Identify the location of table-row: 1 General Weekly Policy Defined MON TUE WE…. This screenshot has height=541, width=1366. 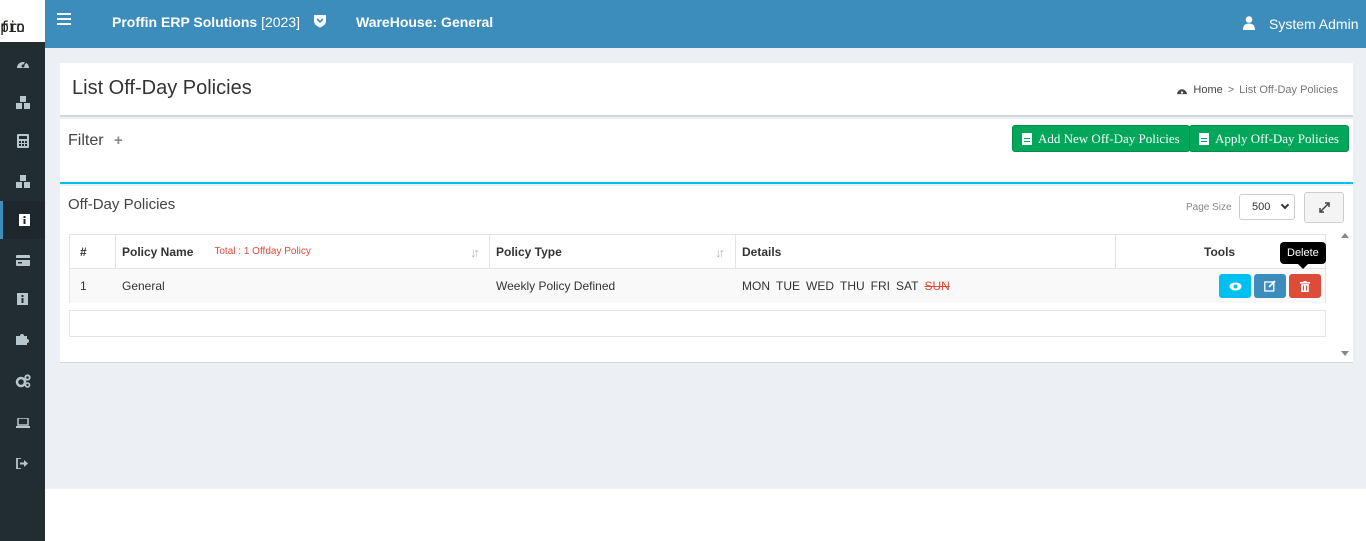
(697, 286).